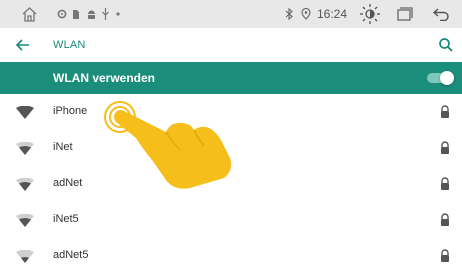  What do you see at coordinates (29, 14) in the screenshot?
I see `home-icon` at bounding box center [29, 14].